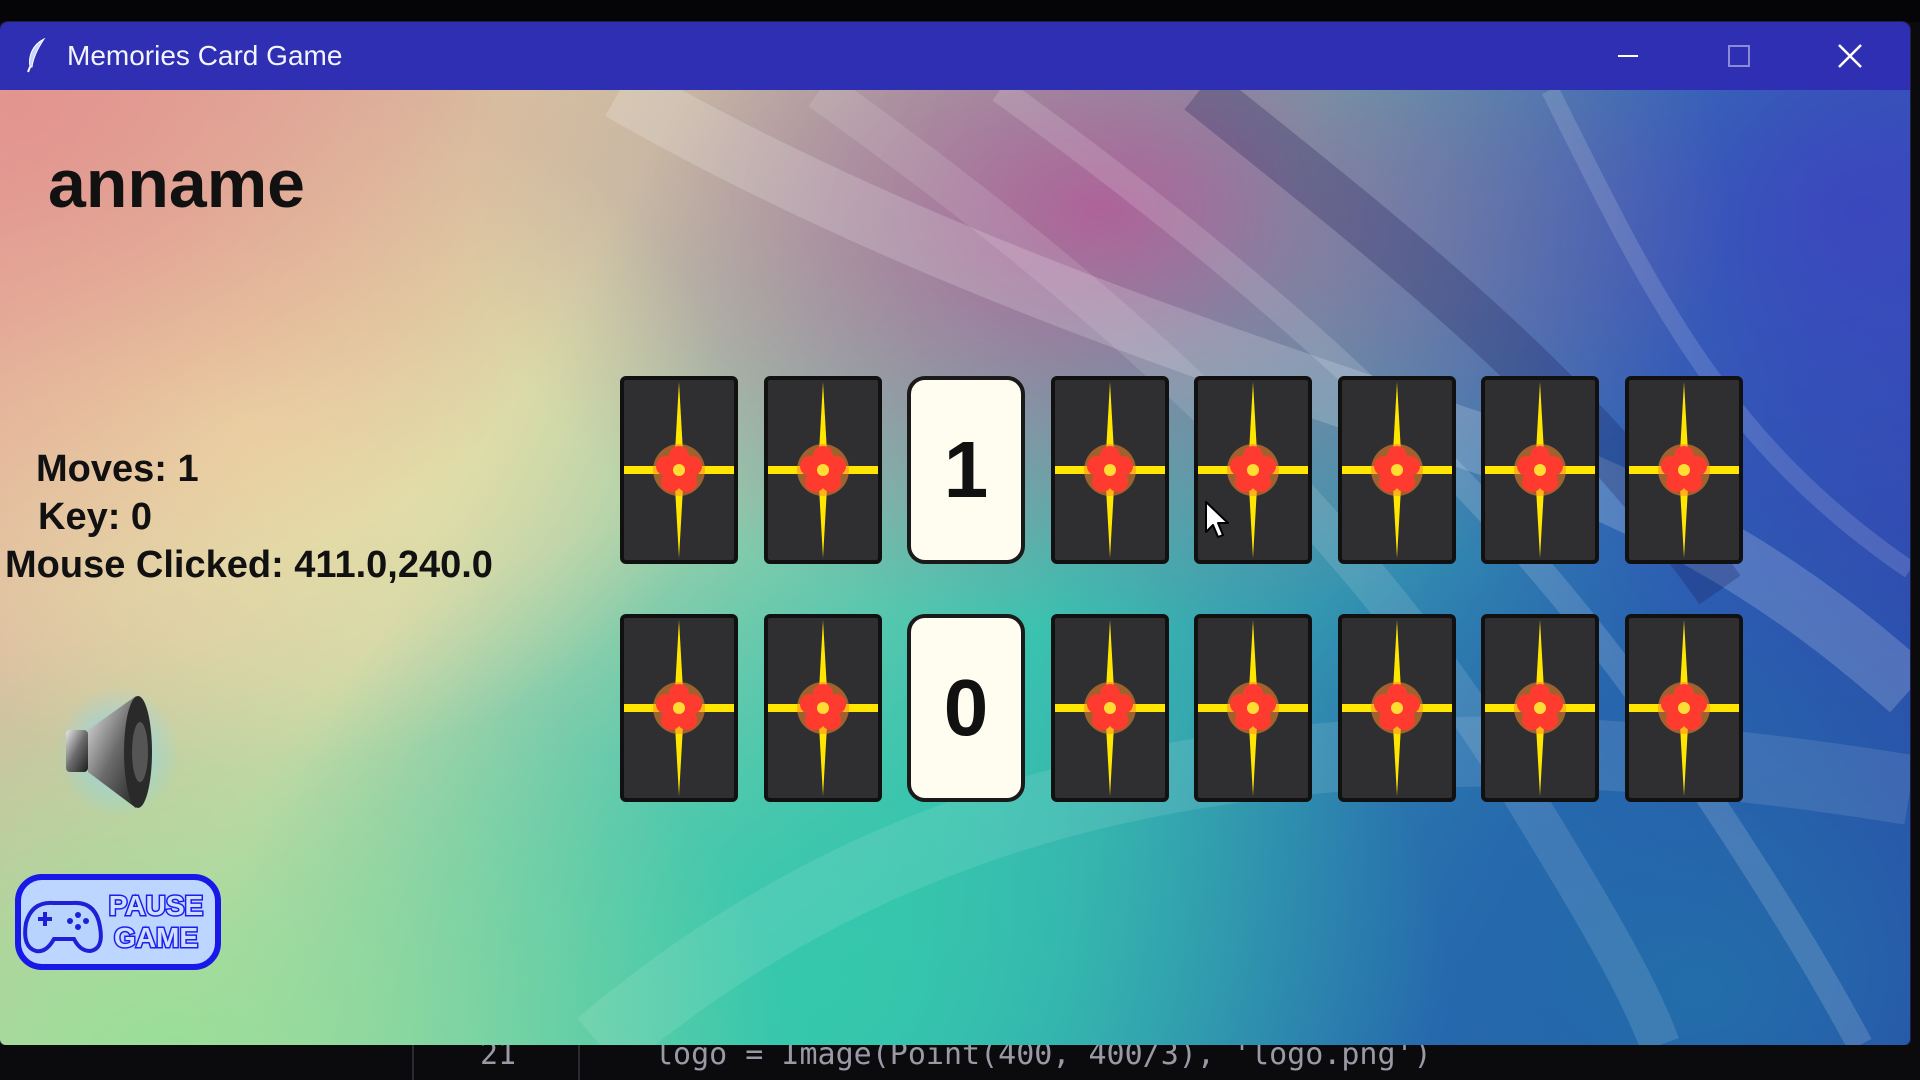  What do you see at coordinates (176, 184) in the screenshot?
I see `player-name: anname` at bounding box center [176, 184].